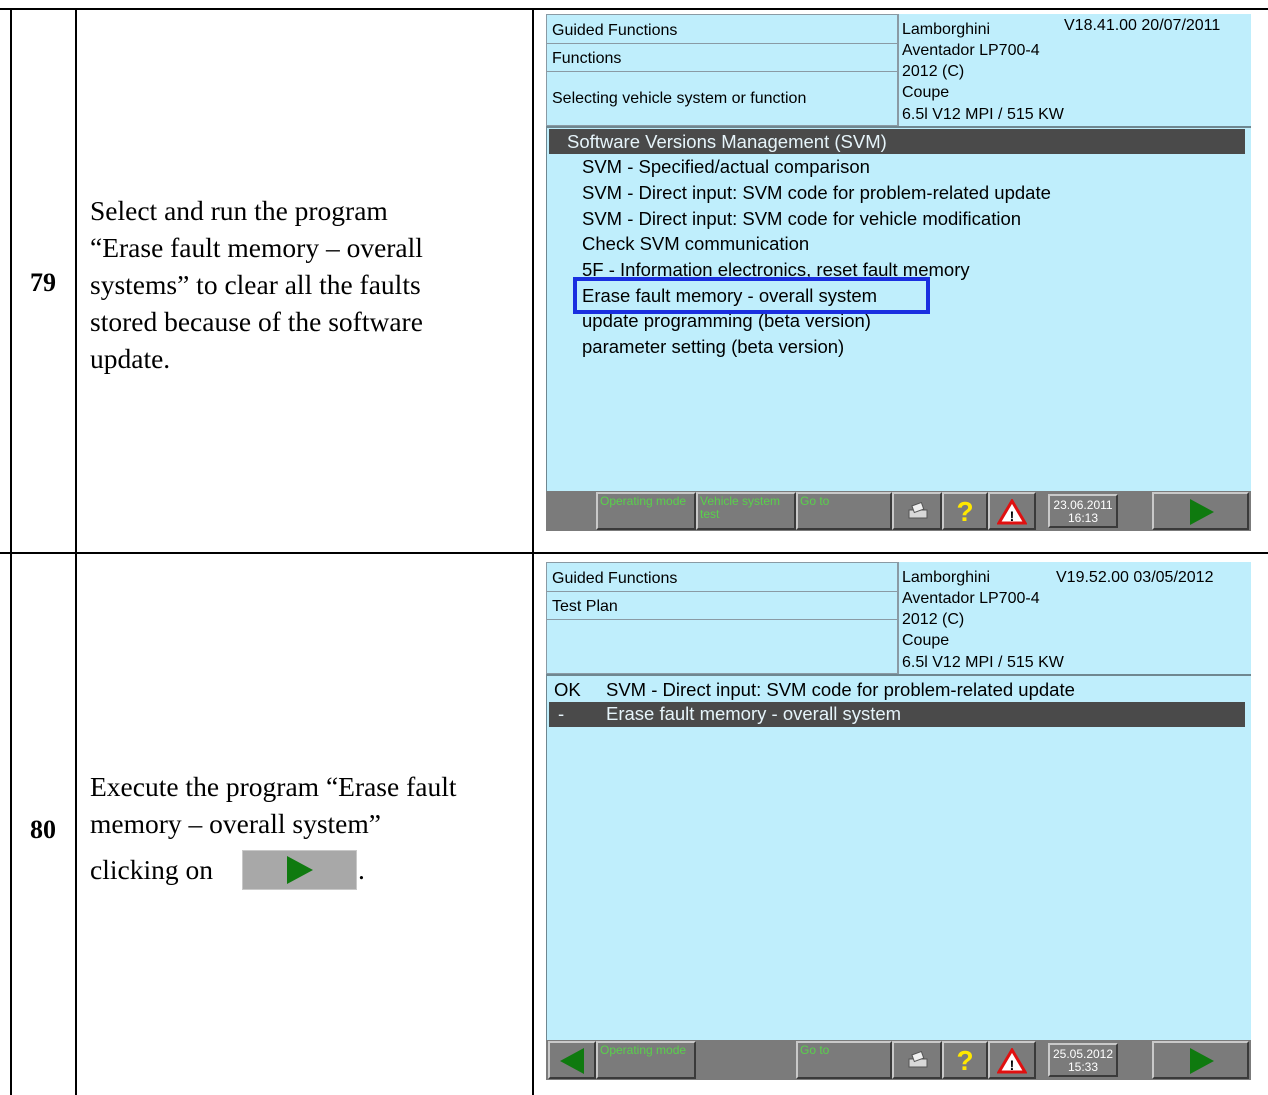 The height and width of the screenshot is (1095, 1268). I want to click on selection-highlight-box, so click(751, 295).